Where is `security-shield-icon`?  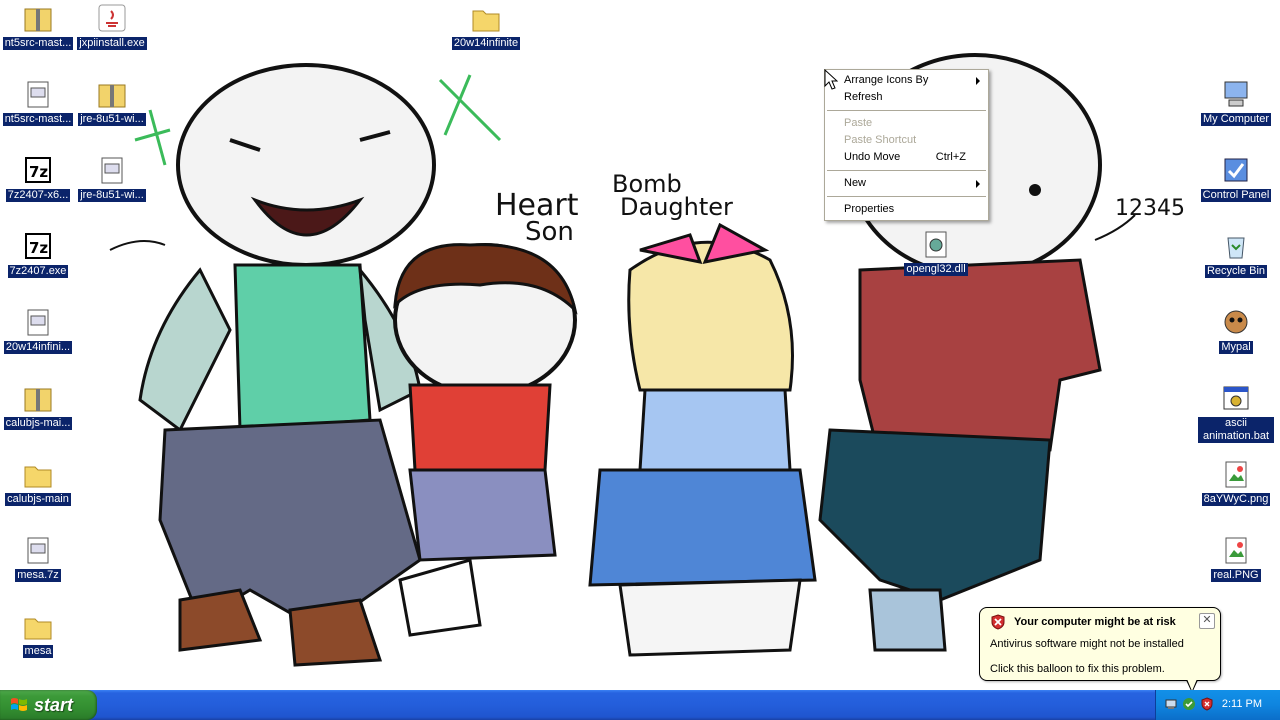
security-shield-icon is located at coordinates (998, 622).